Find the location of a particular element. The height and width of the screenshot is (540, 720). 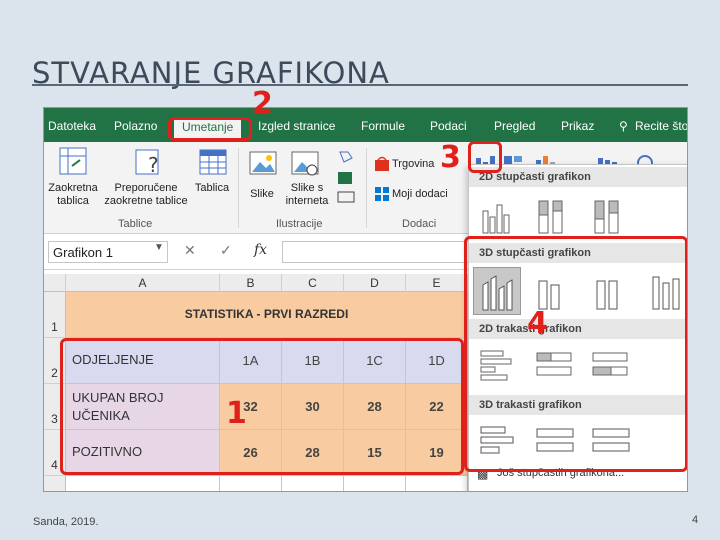

enter-icon: ✓ is located at coordinates (226, 250).